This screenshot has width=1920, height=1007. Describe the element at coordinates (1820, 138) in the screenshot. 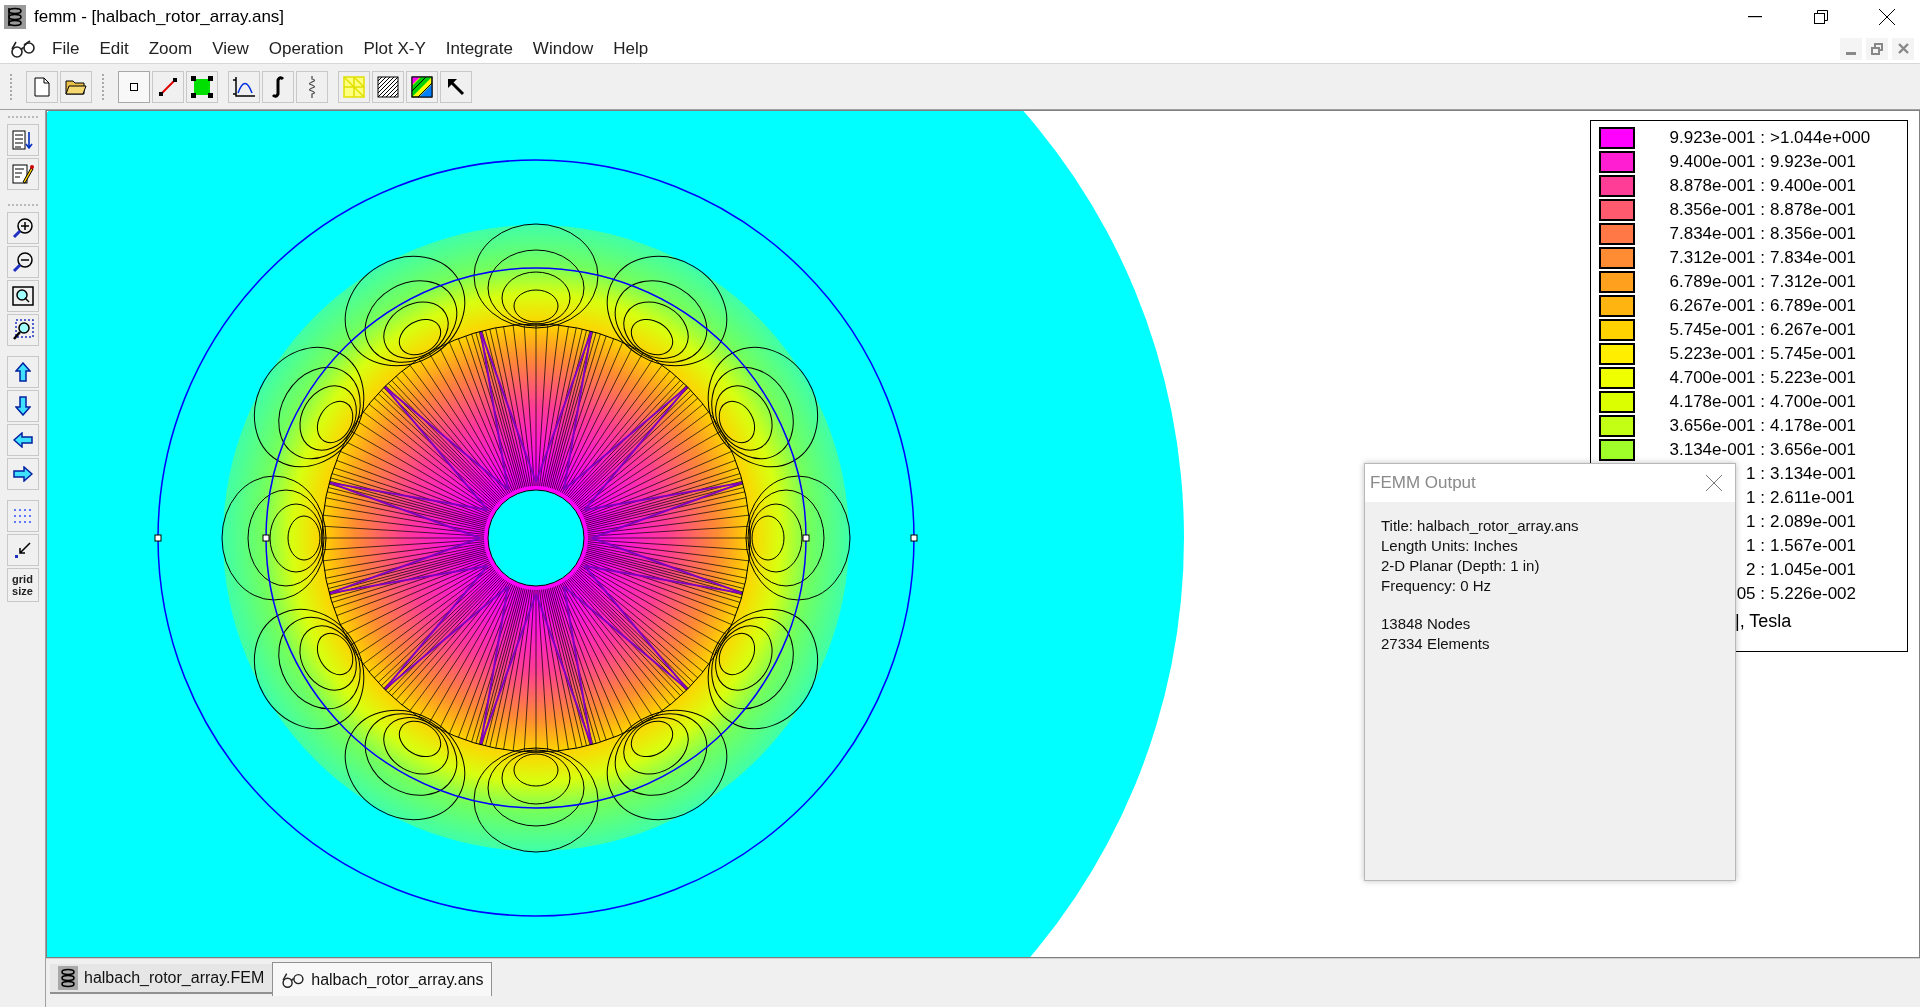

I see `legend-range-end: >1.044e+000` at that location.